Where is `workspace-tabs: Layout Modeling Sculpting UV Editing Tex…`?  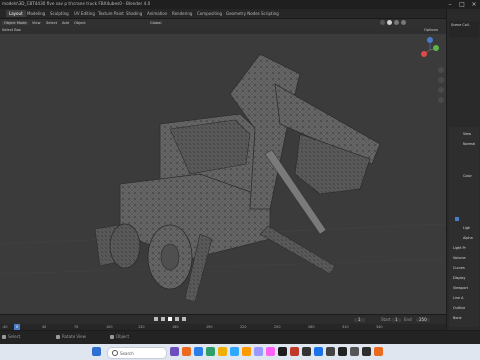 workspace-tabs: Layout Modeling Sculpting UV Editing Tex… is located at coordinates (240, 14).